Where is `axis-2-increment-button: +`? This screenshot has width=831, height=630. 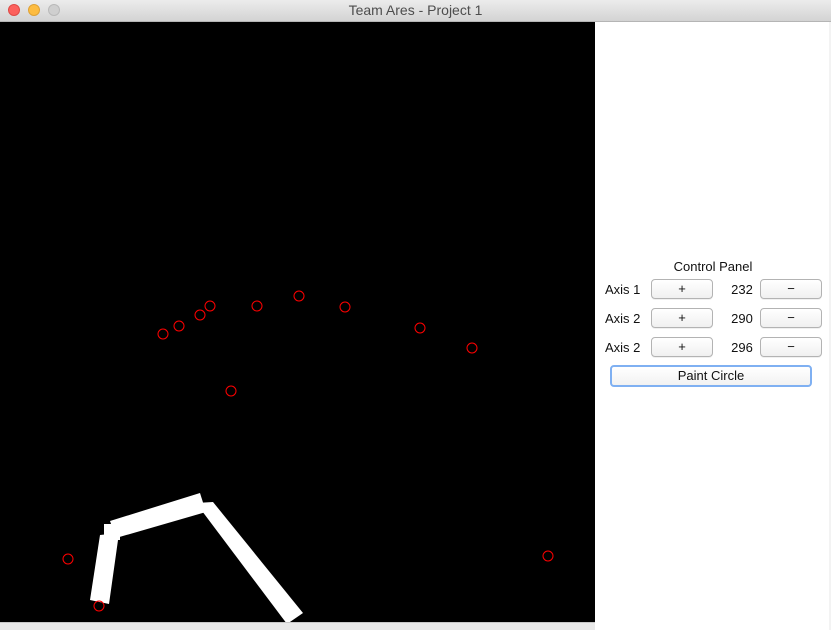
axis-2-increment-button: + is located at coordinates (682, 318).